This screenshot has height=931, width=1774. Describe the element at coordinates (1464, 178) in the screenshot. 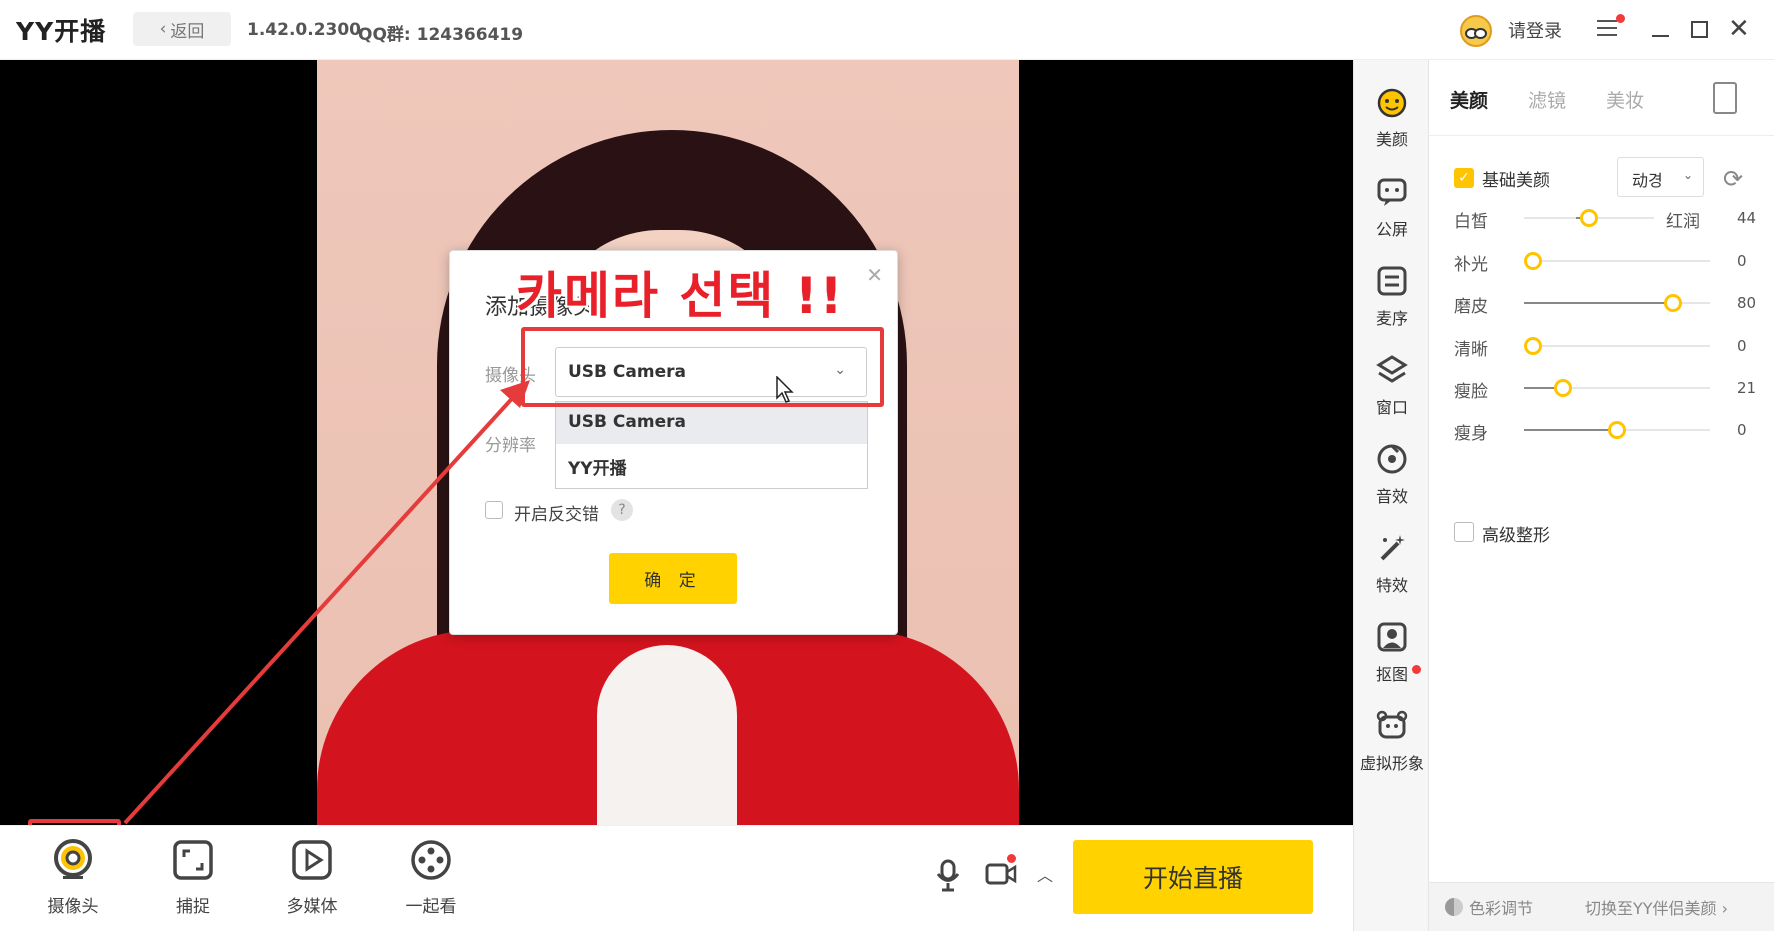

I see `basic-beauty-checkbox: ✓` at that location.